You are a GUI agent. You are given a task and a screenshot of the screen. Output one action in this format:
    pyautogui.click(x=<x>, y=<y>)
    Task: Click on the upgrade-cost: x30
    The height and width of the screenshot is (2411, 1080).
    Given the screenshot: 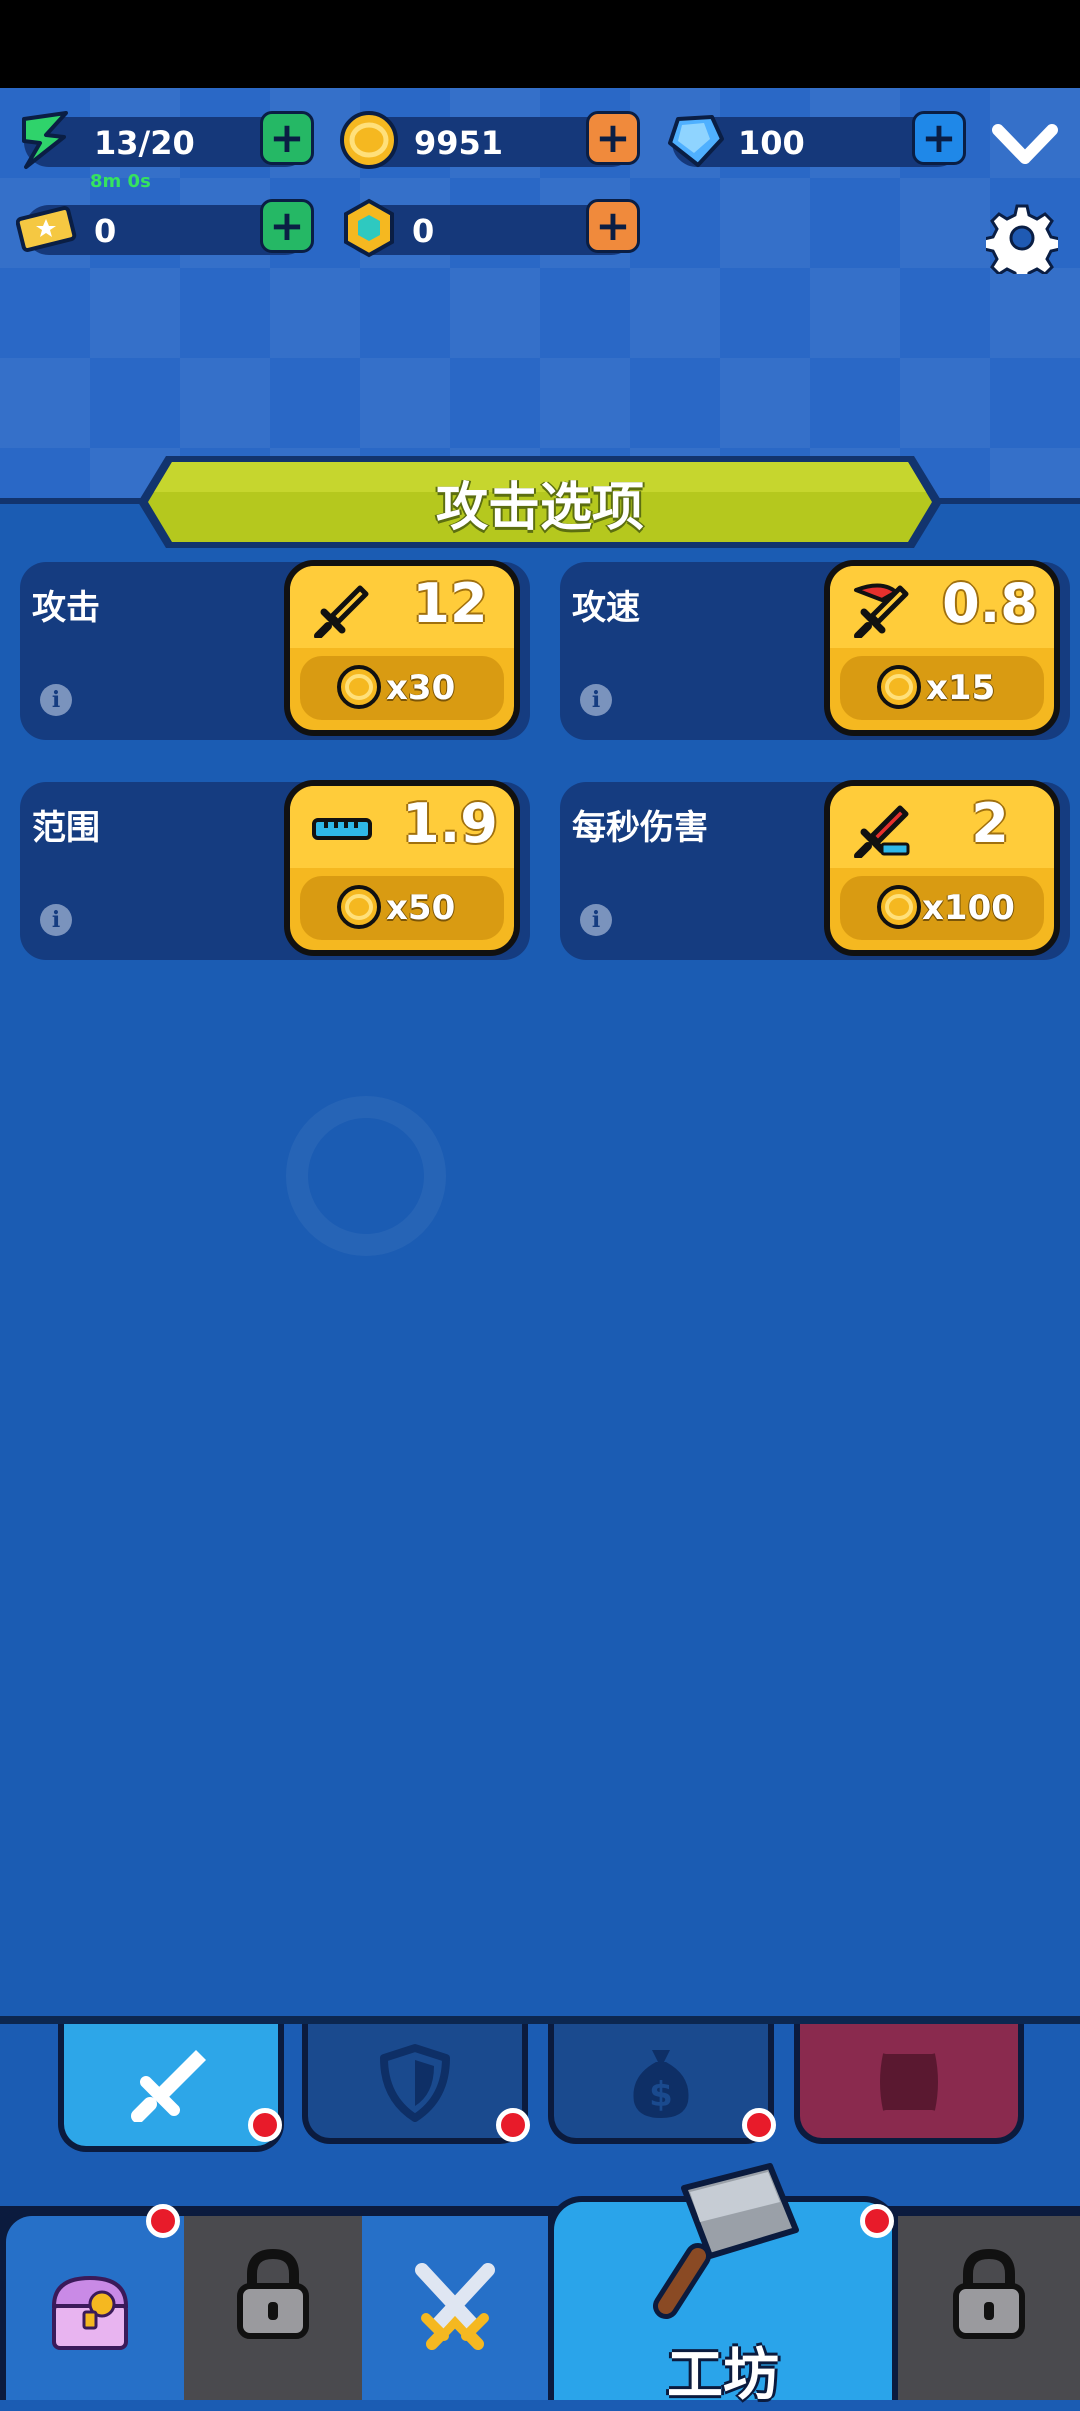 What is the action you would take?
    pyautogui.click(x=421, y=688)
    